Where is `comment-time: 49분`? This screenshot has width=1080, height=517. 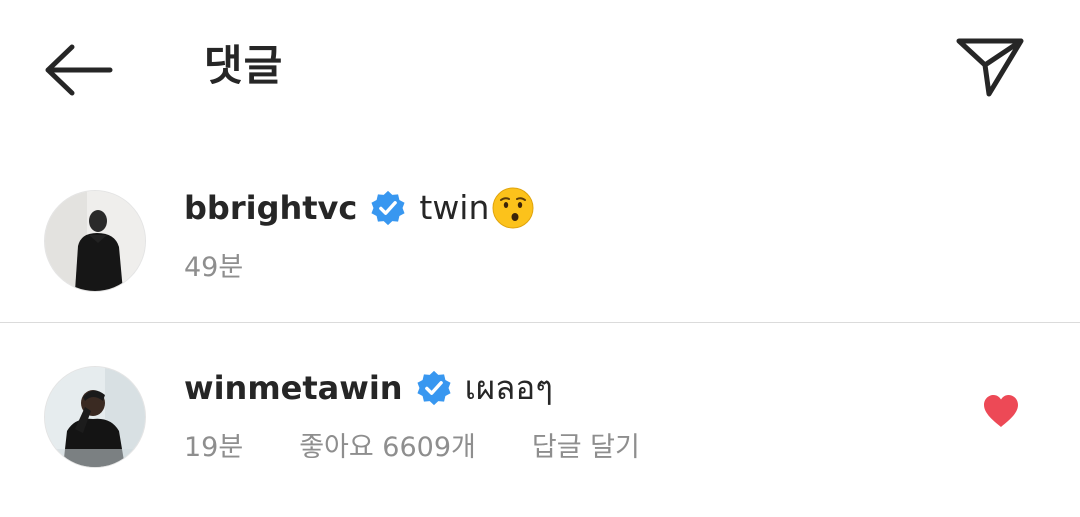 comment-time: 49분 is located at coordinates (214, 267).